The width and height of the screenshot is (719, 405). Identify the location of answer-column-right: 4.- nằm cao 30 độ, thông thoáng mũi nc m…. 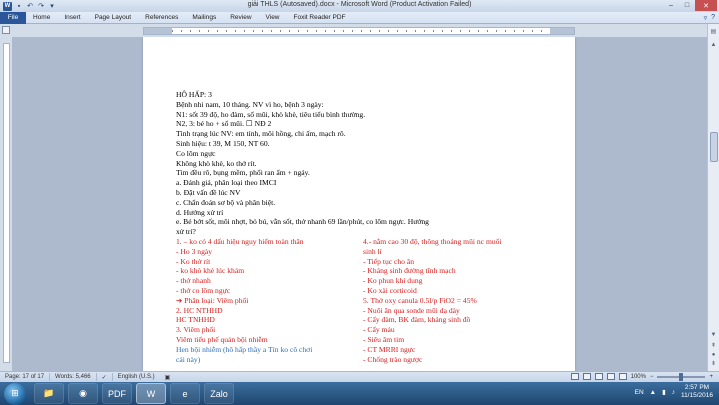
(449, 300).